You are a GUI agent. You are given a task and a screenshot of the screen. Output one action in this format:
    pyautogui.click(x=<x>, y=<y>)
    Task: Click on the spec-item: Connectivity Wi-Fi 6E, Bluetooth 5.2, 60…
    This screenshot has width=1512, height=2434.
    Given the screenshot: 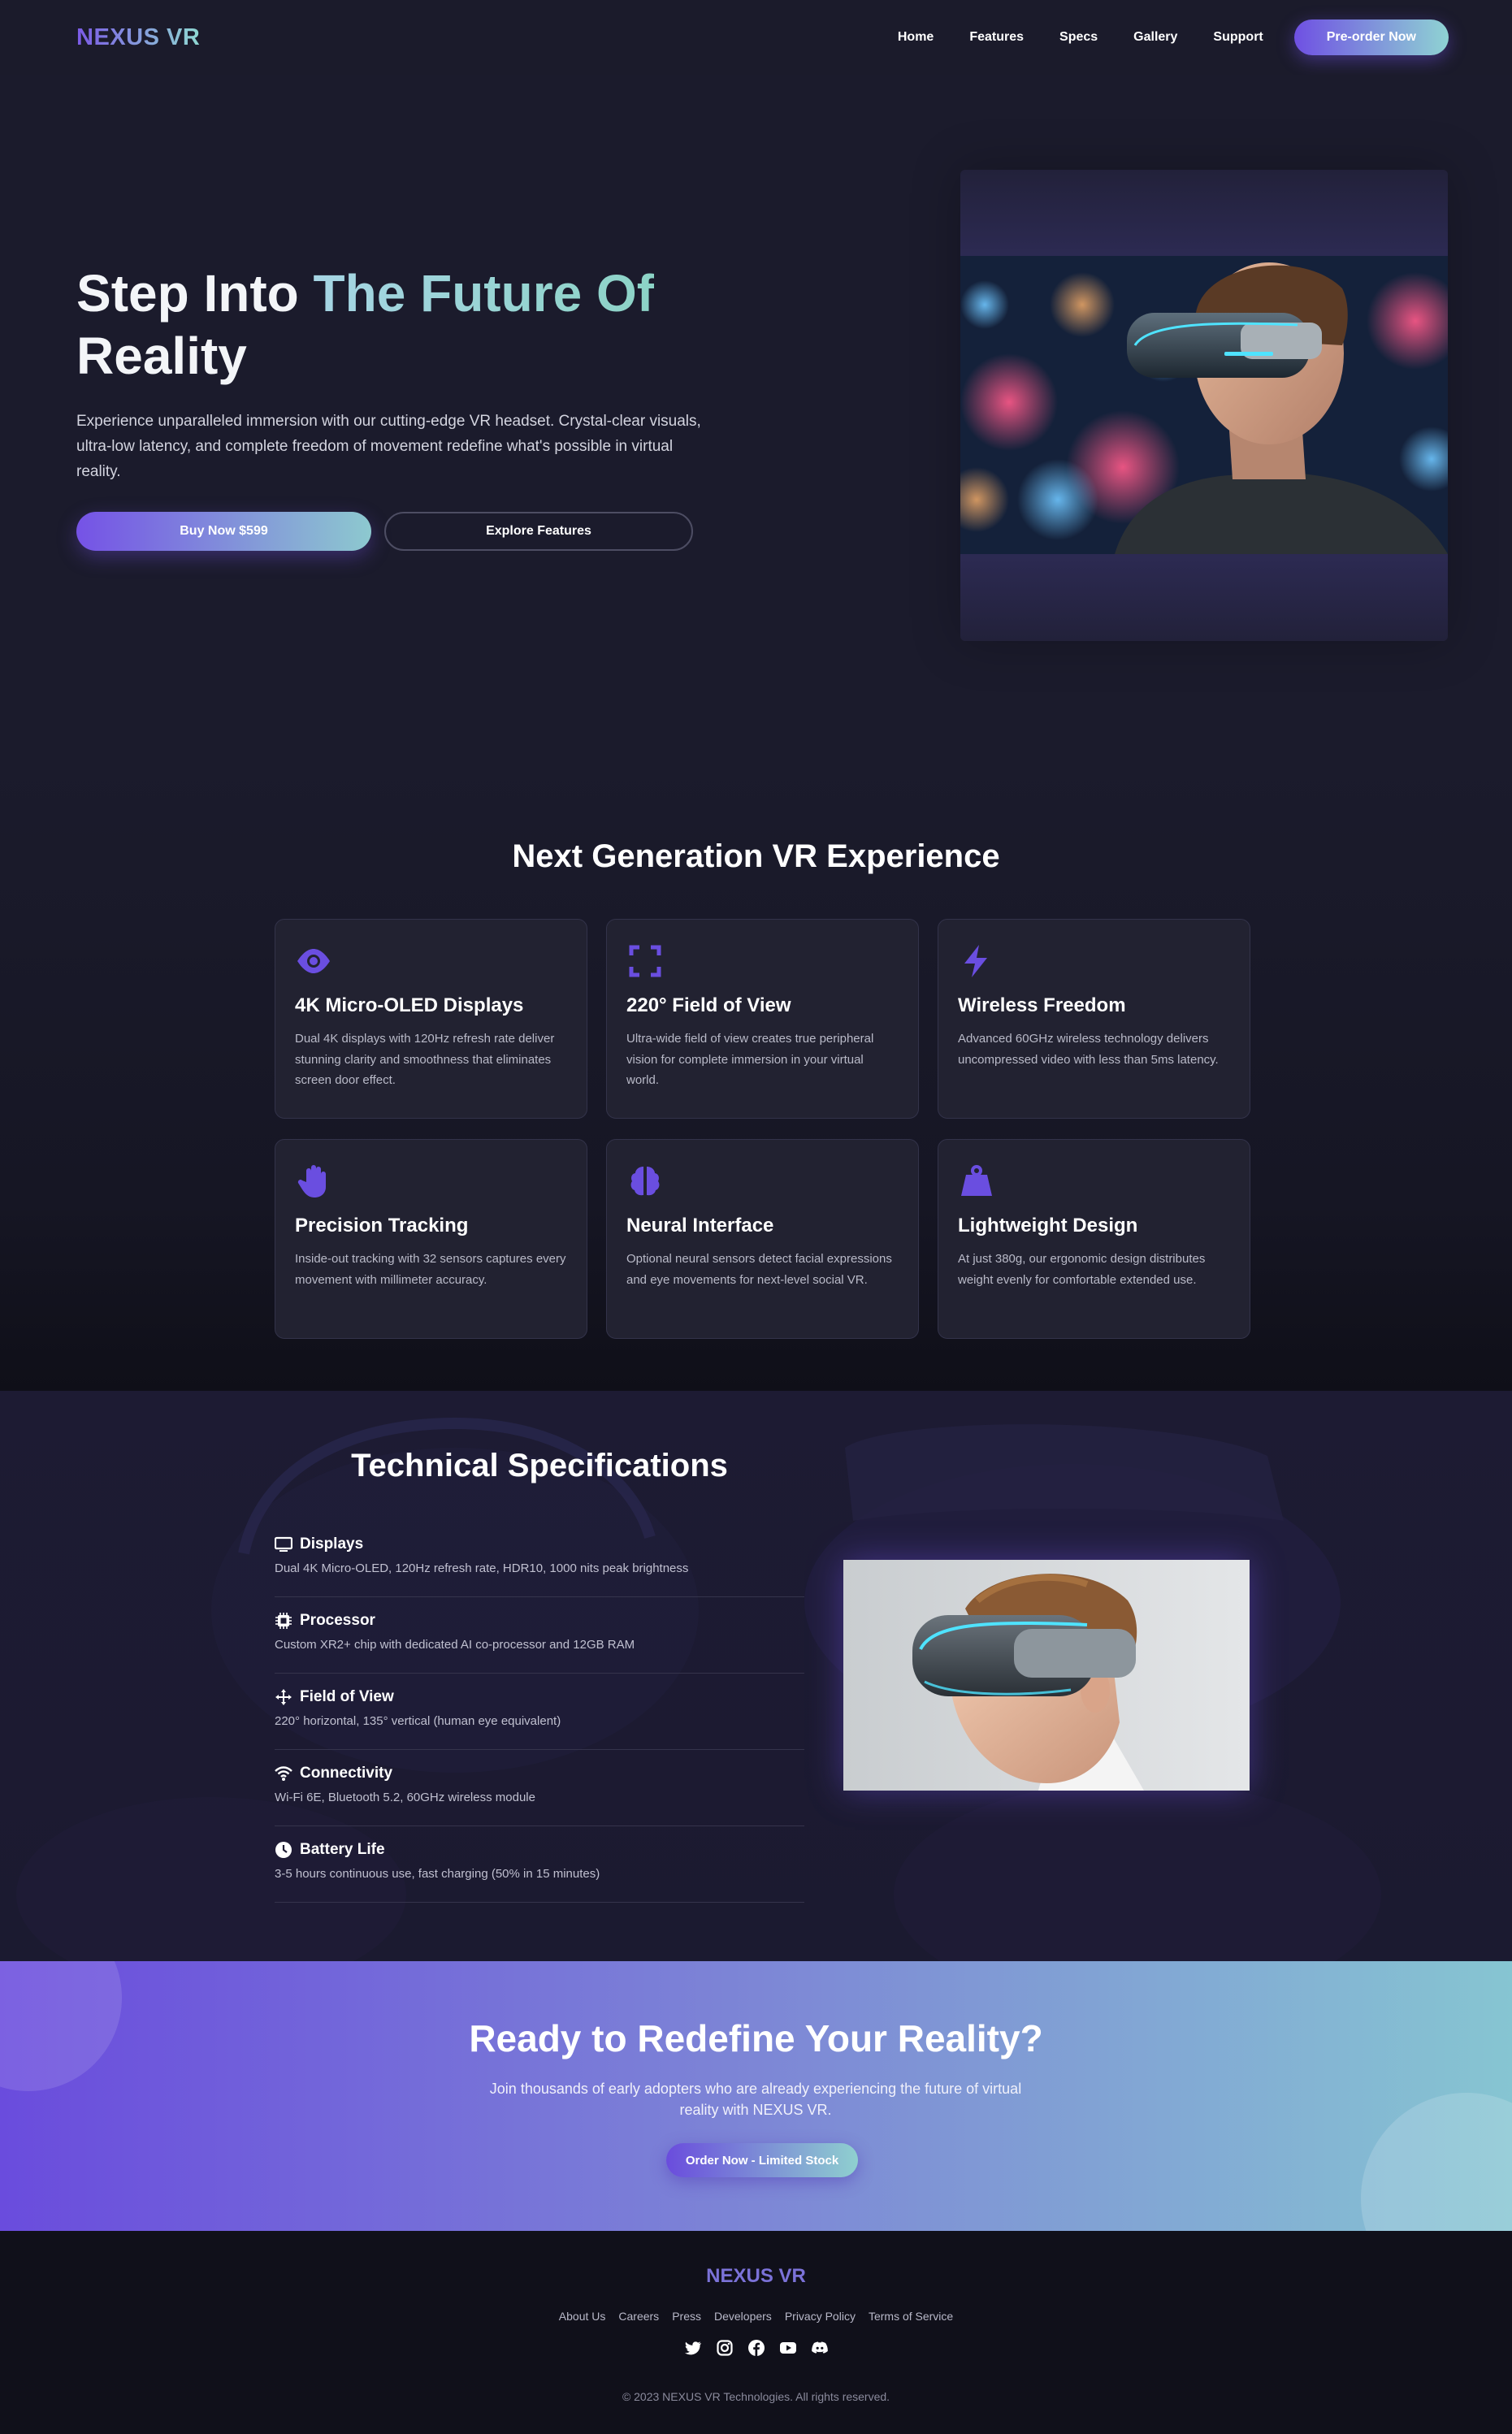 What is the action you would take?
    pyautogui.click(x=539, y=1788)
    